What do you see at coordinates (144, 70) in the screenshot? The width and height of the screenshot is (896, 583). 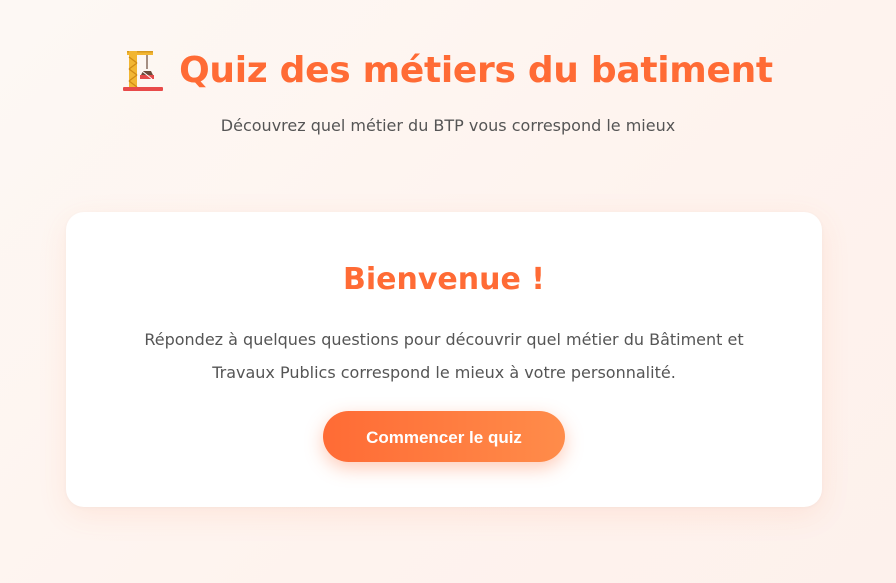 I see `construction-crane-icon` at bounding box center [144, 70].